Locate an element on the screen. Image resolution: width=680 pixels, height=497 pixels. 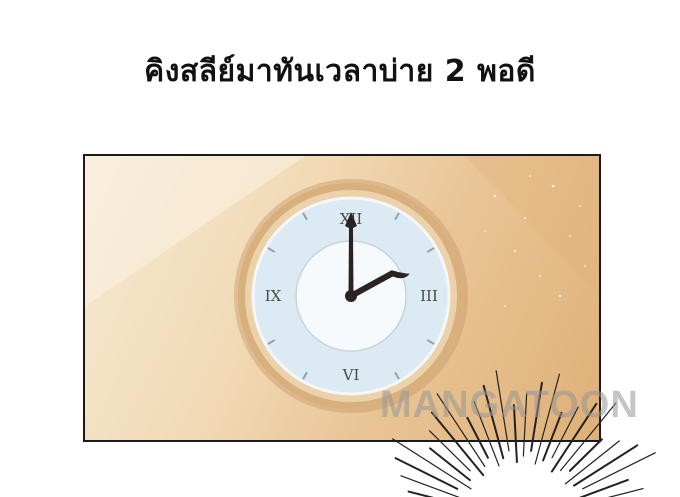
mangatoon-watermark: MANGATOON is located at coordinates (509, 405).